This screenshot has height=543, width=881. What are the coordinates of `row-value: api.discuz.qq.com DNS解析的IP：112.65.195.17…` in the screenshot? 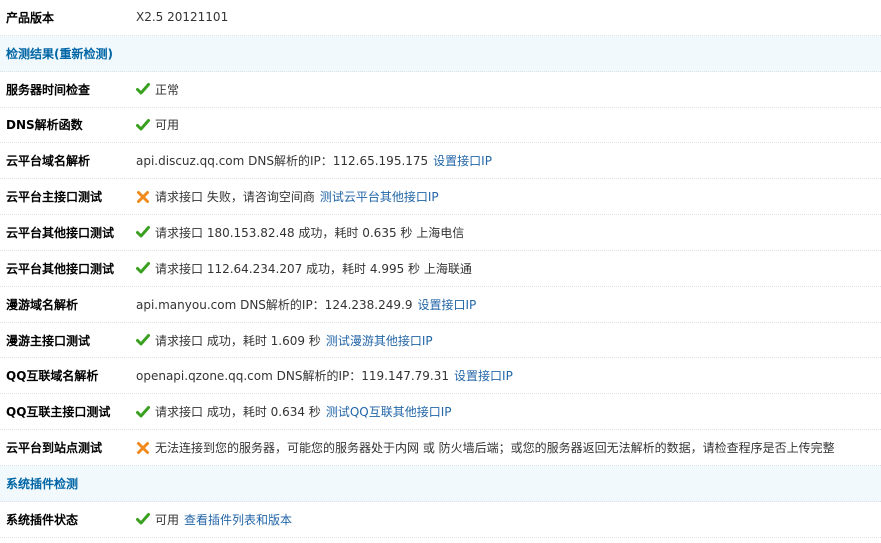 It's located at (508, 160).